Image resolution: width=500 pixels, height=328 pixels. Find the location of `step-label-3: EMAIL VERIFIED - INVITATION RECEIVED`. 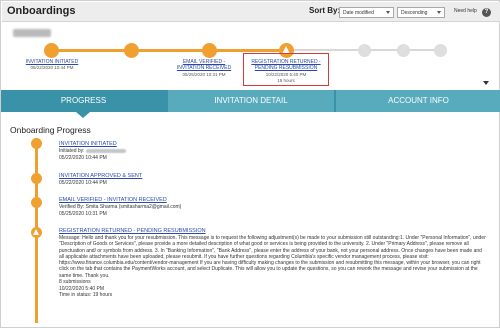

step-label-3: EMAIL VERIFIED - INVITATION RECEIVED is located at coordinates (204, 65).